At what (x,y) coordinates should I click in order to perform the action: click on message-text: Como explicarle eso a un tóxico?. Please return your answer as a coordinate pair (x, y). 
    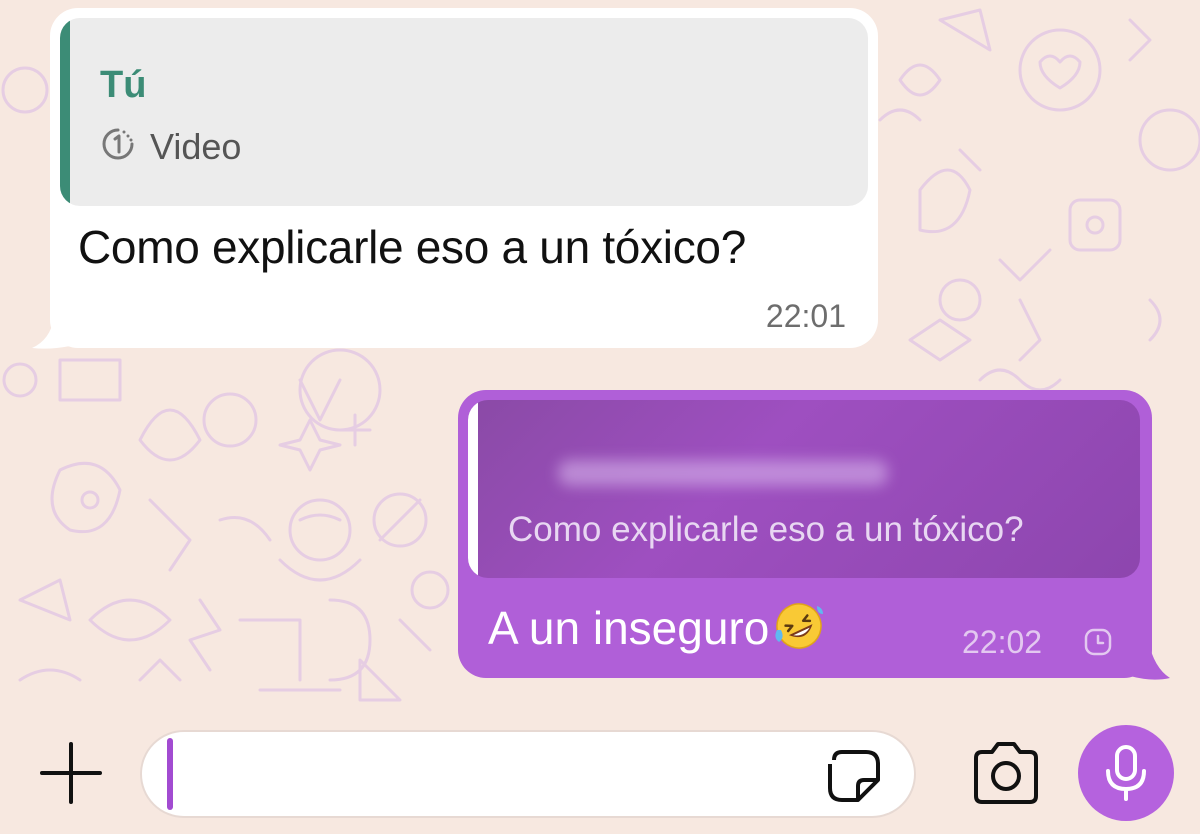
    Looking at the image, I should click on (412, 247).